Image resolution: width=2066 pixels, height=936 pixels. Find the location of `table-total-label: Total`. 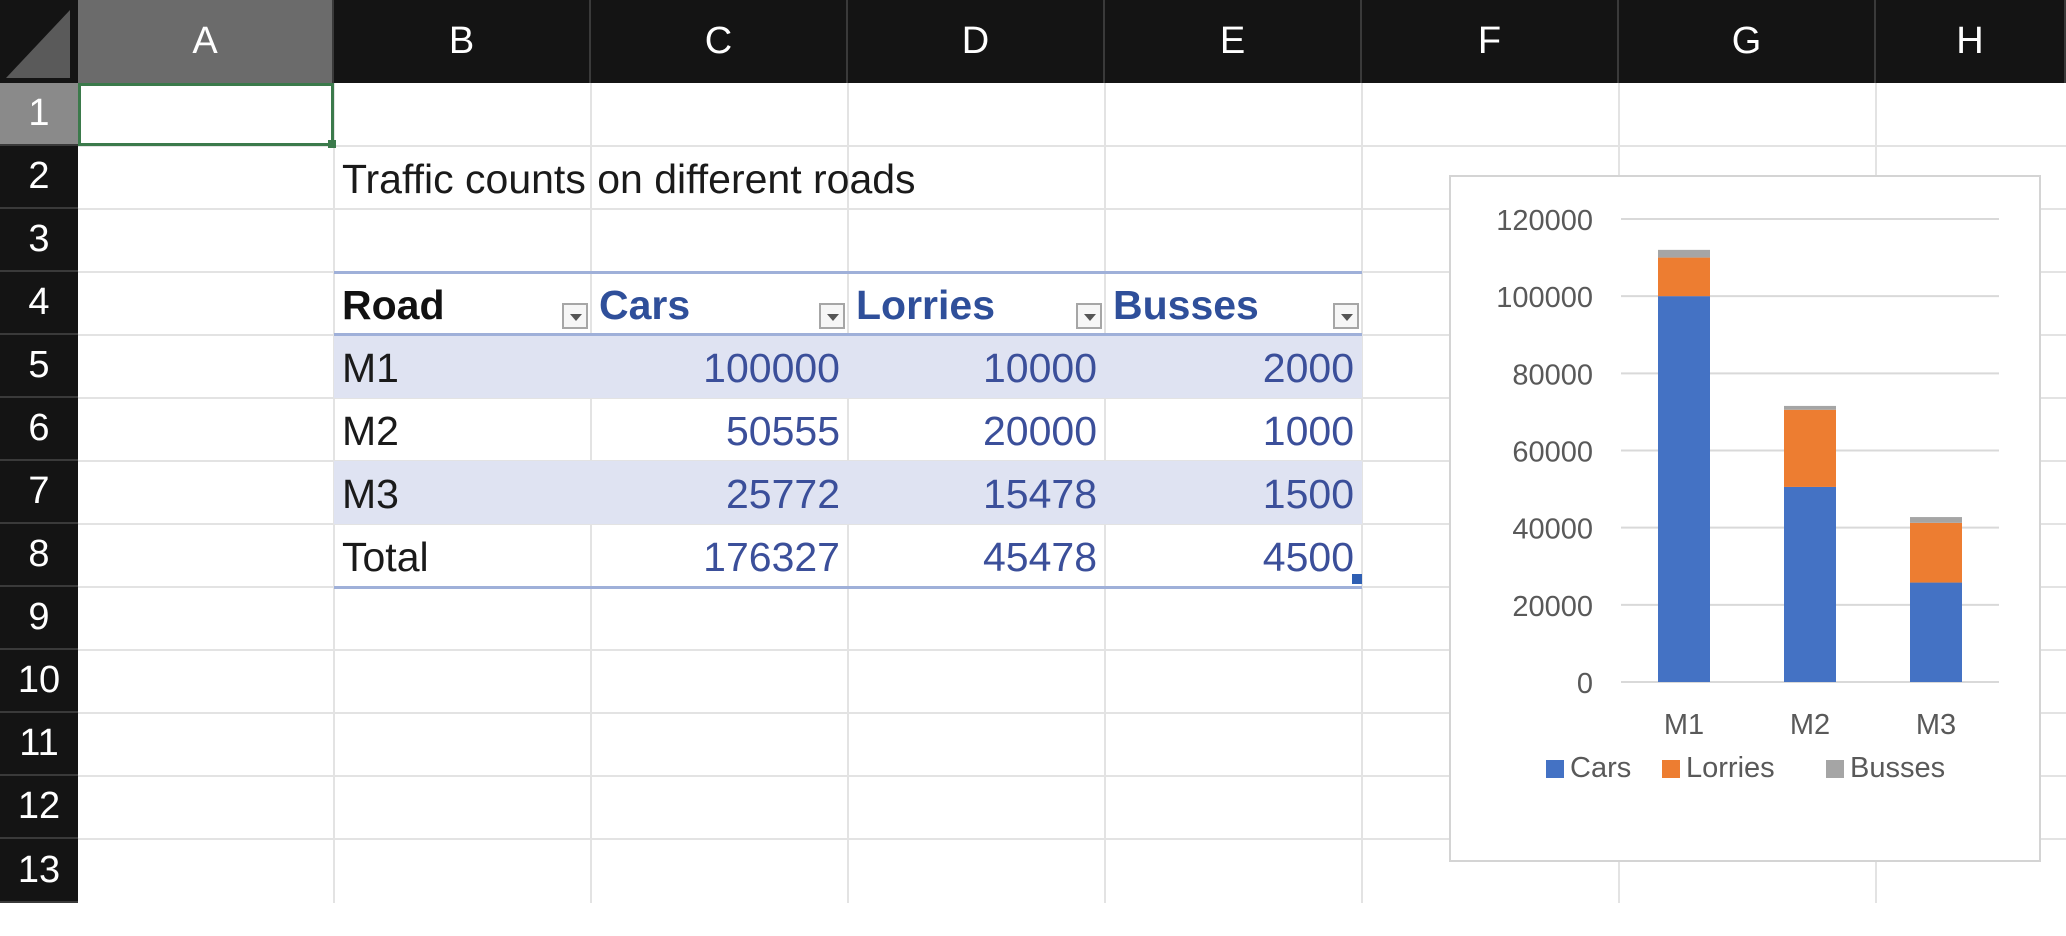

table-total-label: Total is located at coordinates (385, 557).